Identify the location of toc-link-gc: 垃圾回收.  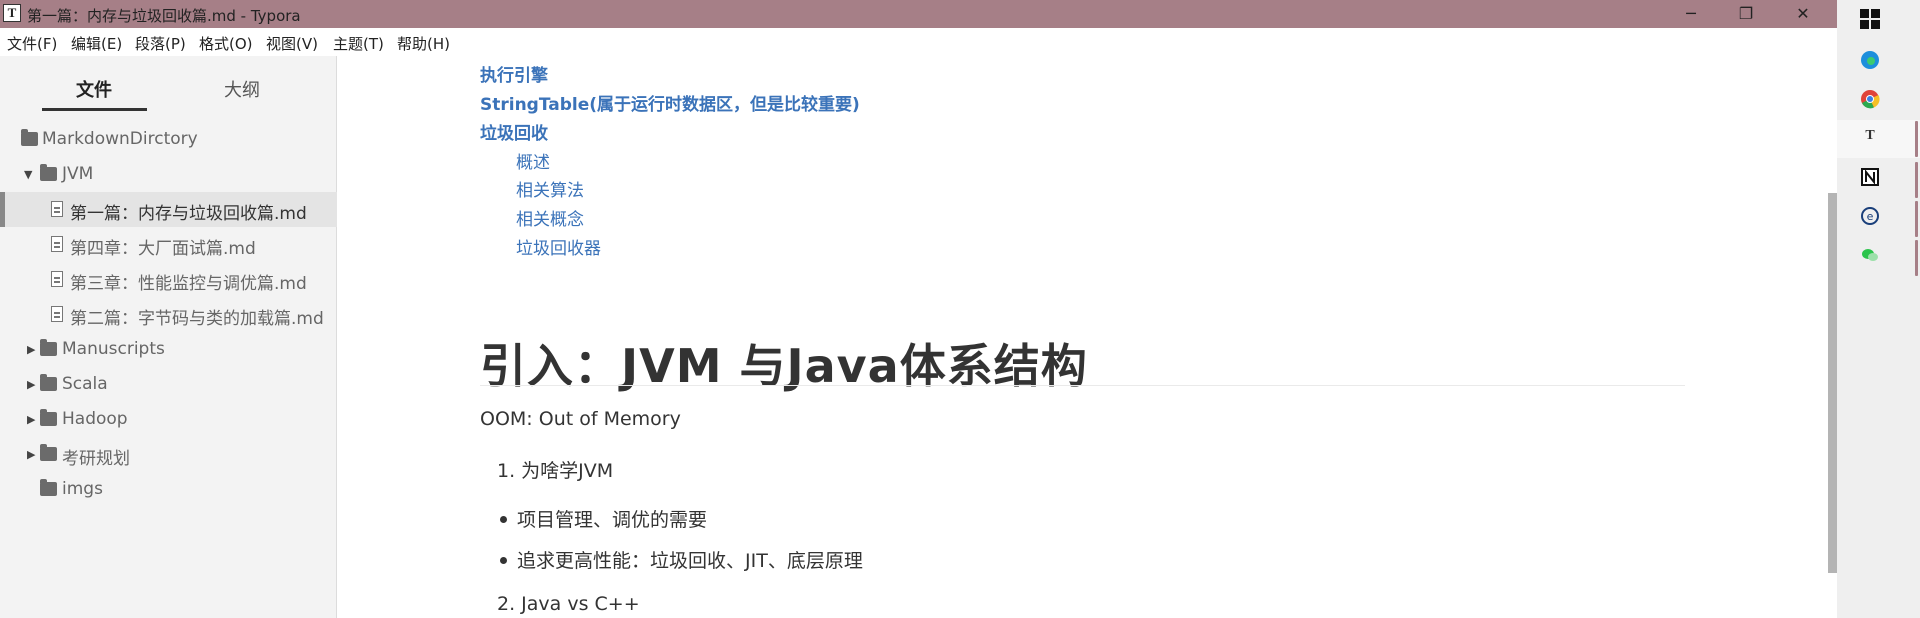
(514, 131).